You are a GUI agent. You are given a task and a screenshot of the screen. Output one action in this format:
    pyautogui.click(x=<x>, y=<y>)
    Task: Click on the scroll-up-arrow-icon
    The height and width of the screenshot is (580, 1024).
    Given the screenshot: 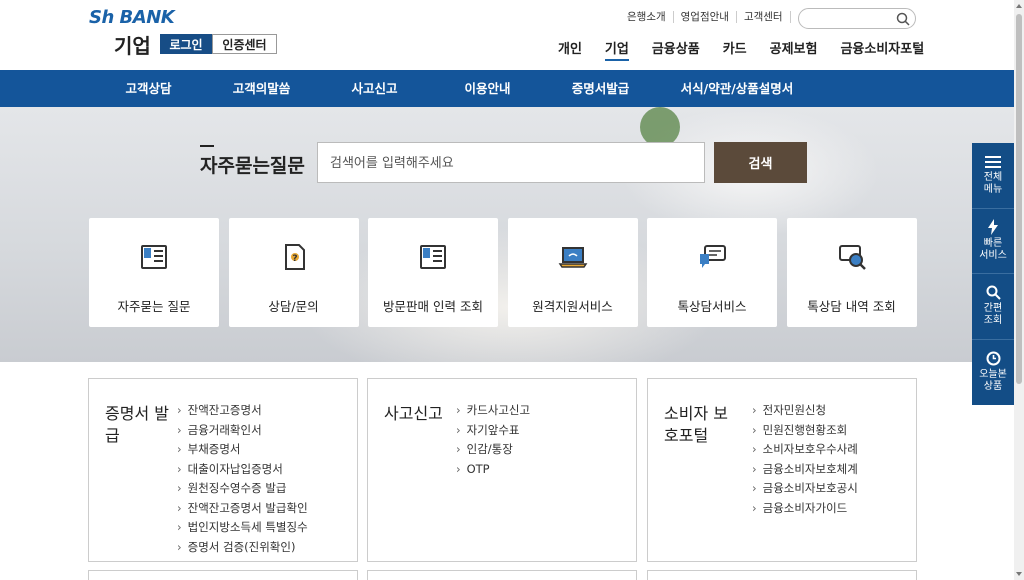 What is the action you would take?
    pyautogui.click(x=1019, y=6)
    